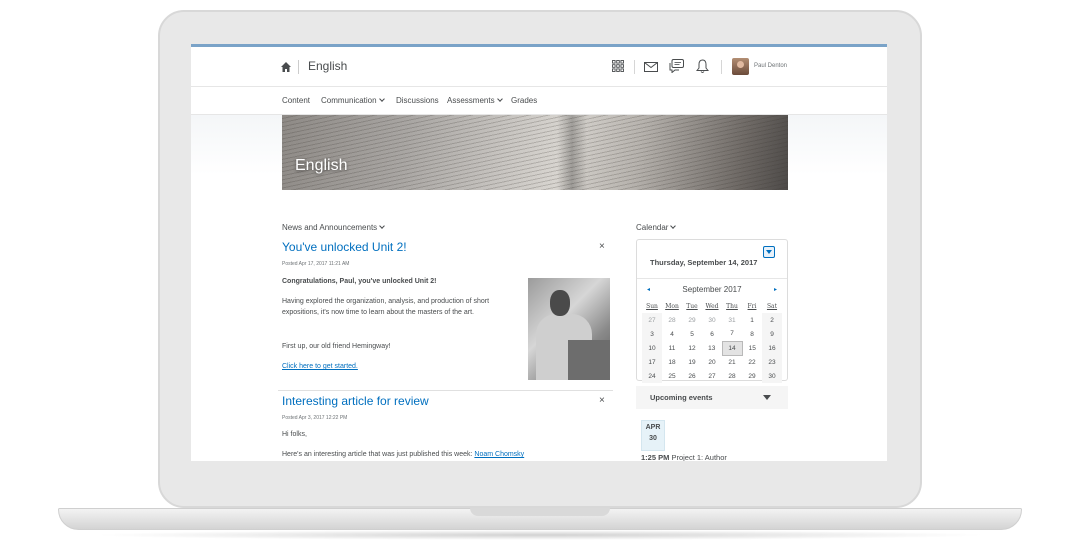 Image resolution: width=1080 pixels, height=550 pixels. What do you see at coordinates (740, 66) in the screenshot?
I see `avatar` at bounding box center [740, 66].